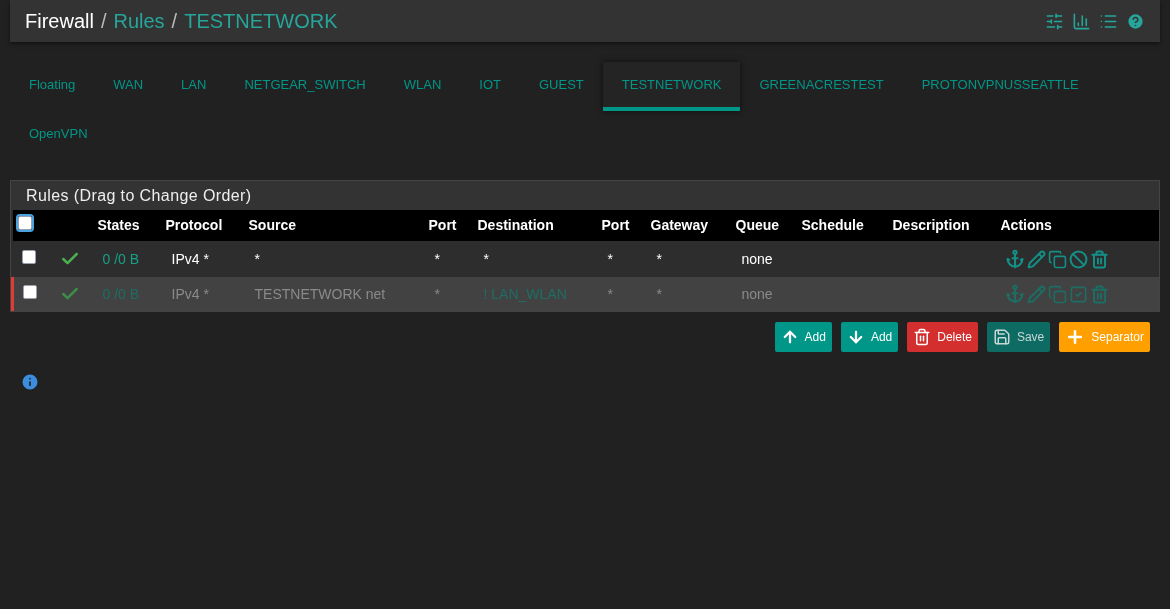 The height and width of the screenshot is (609, 1170). I want to click on info-icon, so click(30, 382).